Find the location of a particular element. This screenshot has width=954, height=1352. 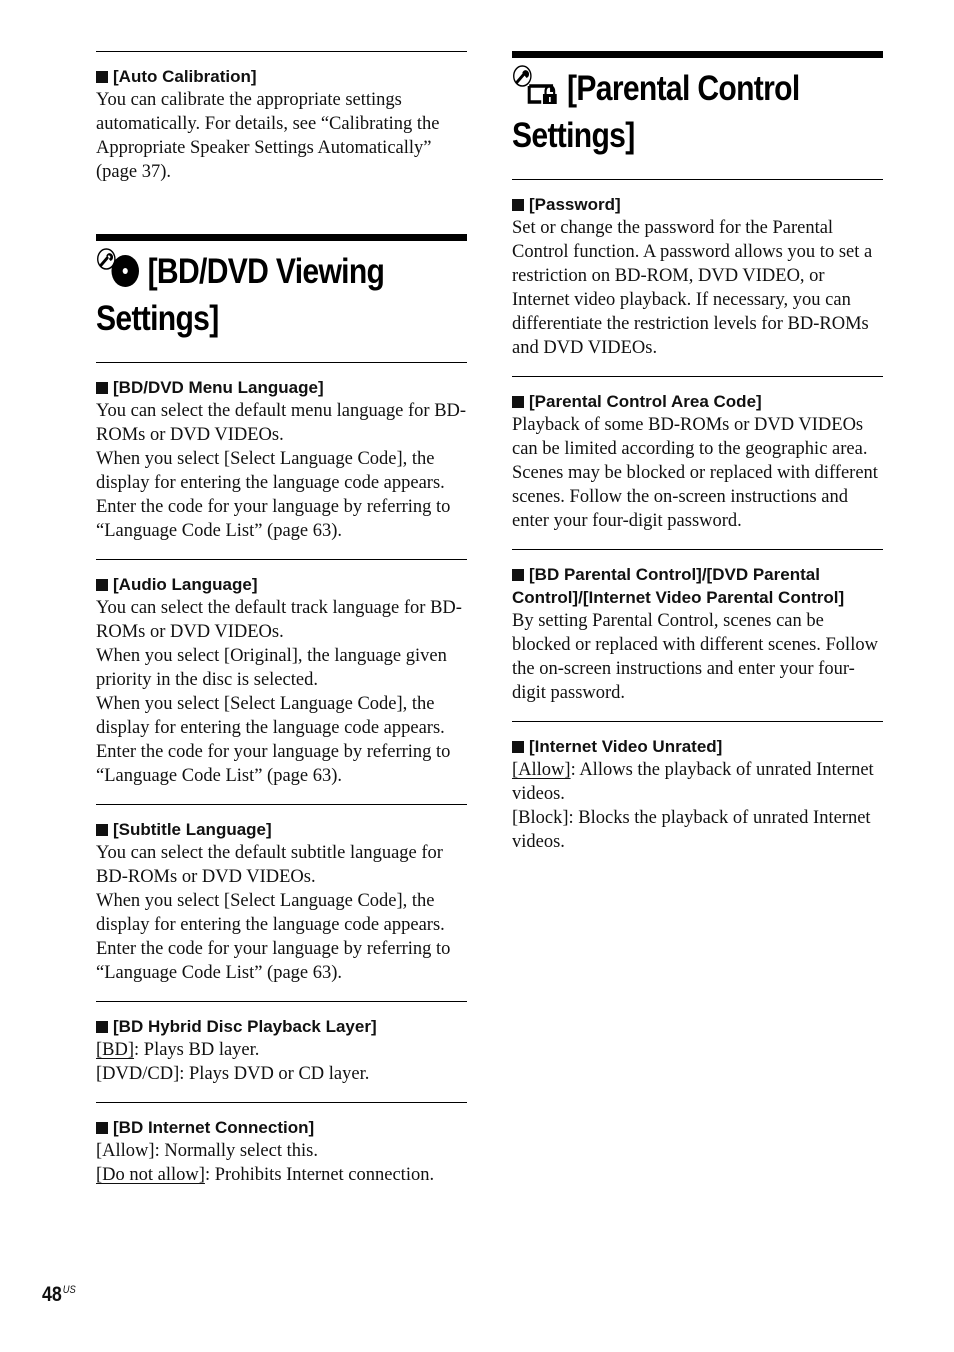

chapter-title: [Parental Control Settings] is located at coordinates (697, 110).